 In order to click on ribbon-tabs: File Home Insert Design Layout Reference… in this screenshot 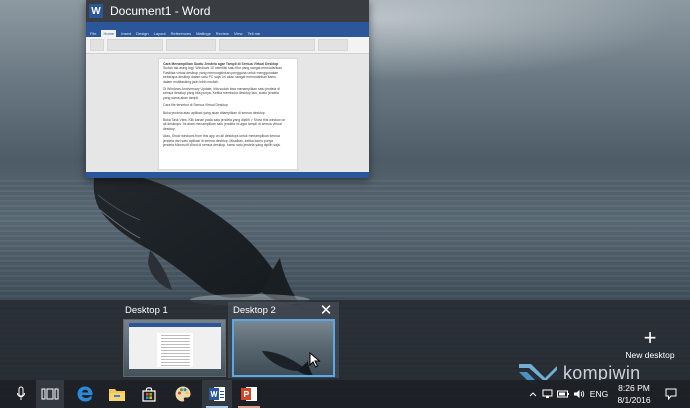, I will do `click(227, 33)`.